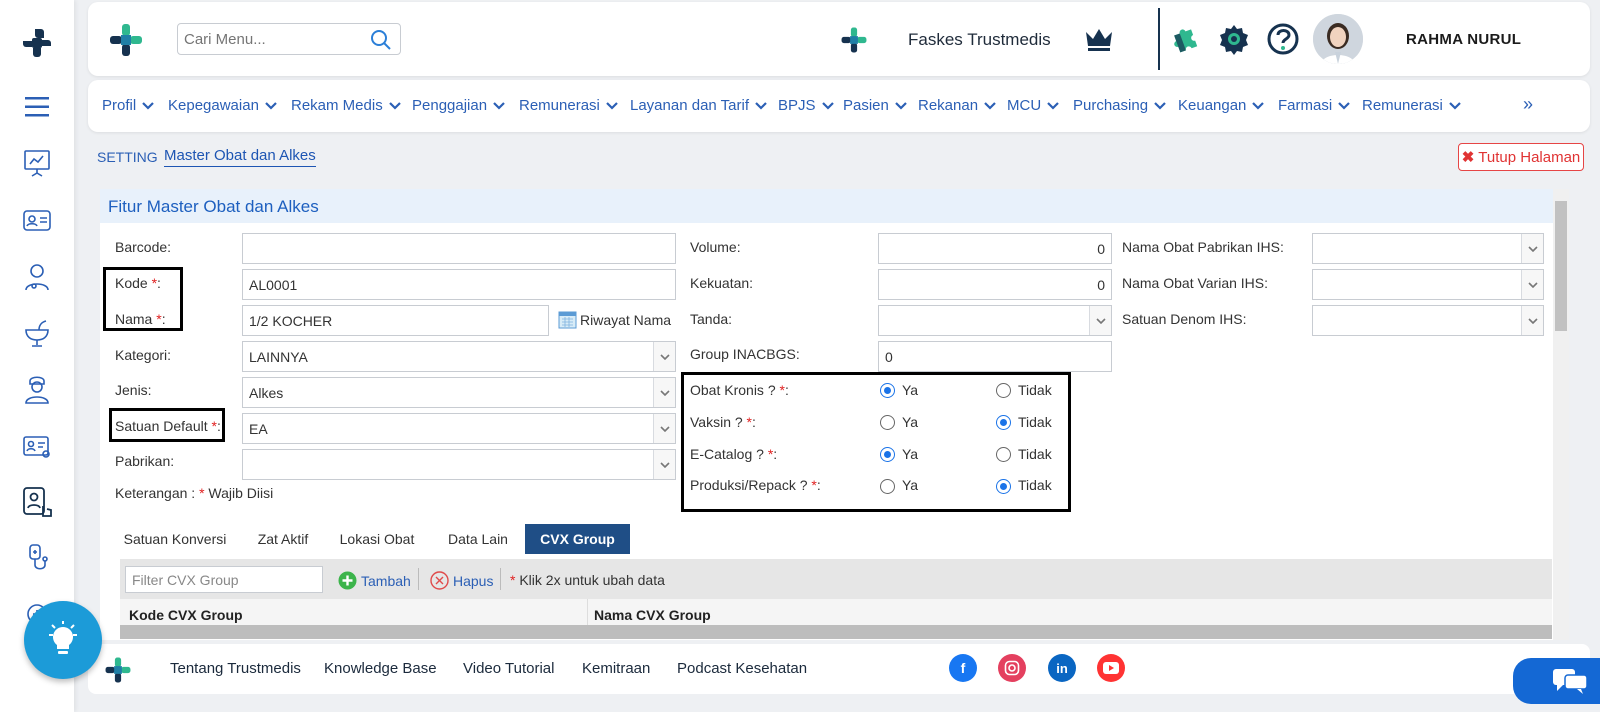 The image size is (1600, 712). I want to click on crown-icon, so click(1099, 40).